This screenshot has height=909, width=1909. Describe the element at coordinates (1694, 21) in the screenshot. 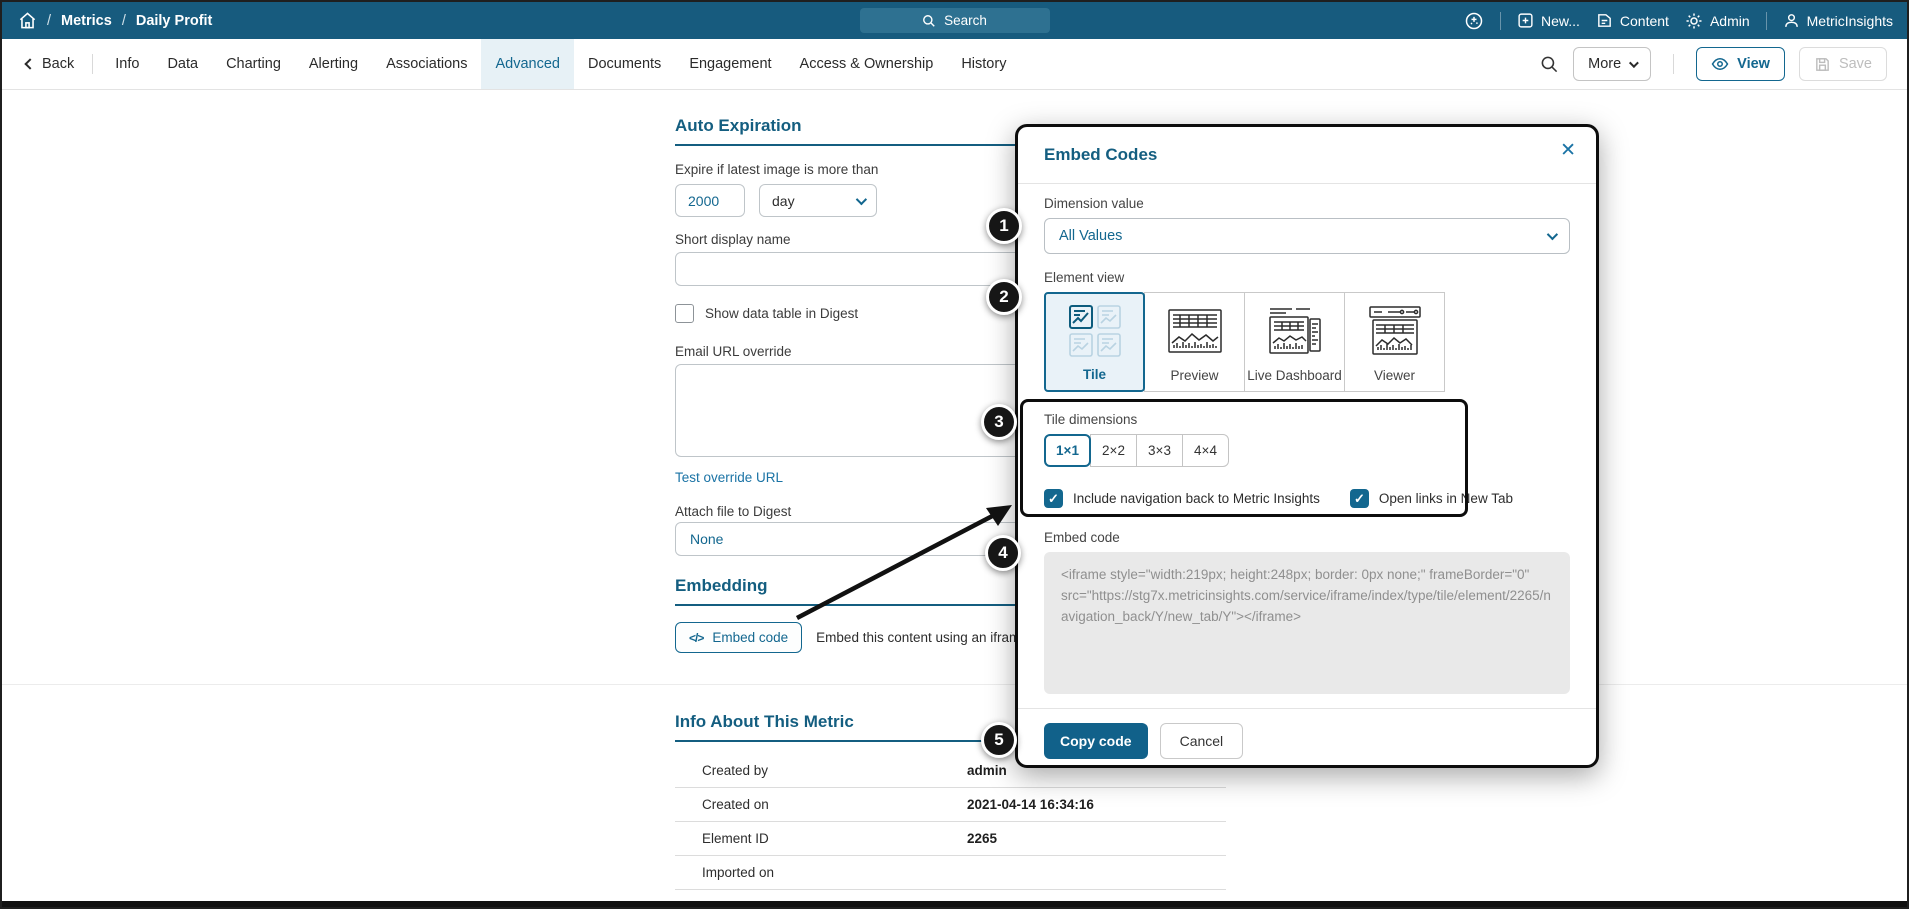

I see `gear-icon` at that location.